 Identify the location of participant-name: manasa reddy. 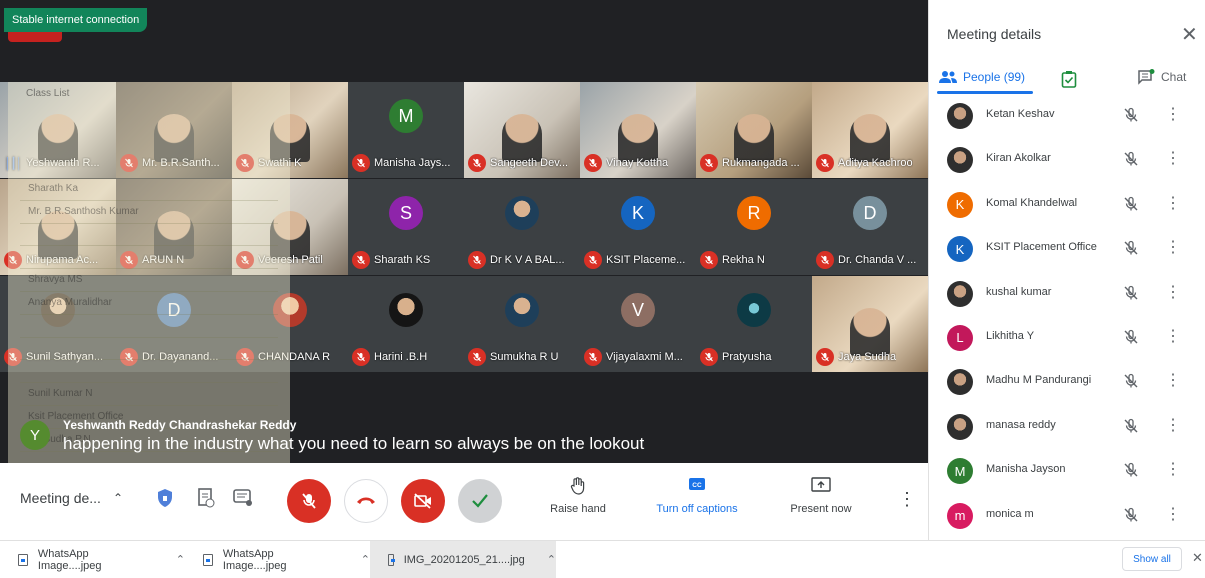
(1021, 424).